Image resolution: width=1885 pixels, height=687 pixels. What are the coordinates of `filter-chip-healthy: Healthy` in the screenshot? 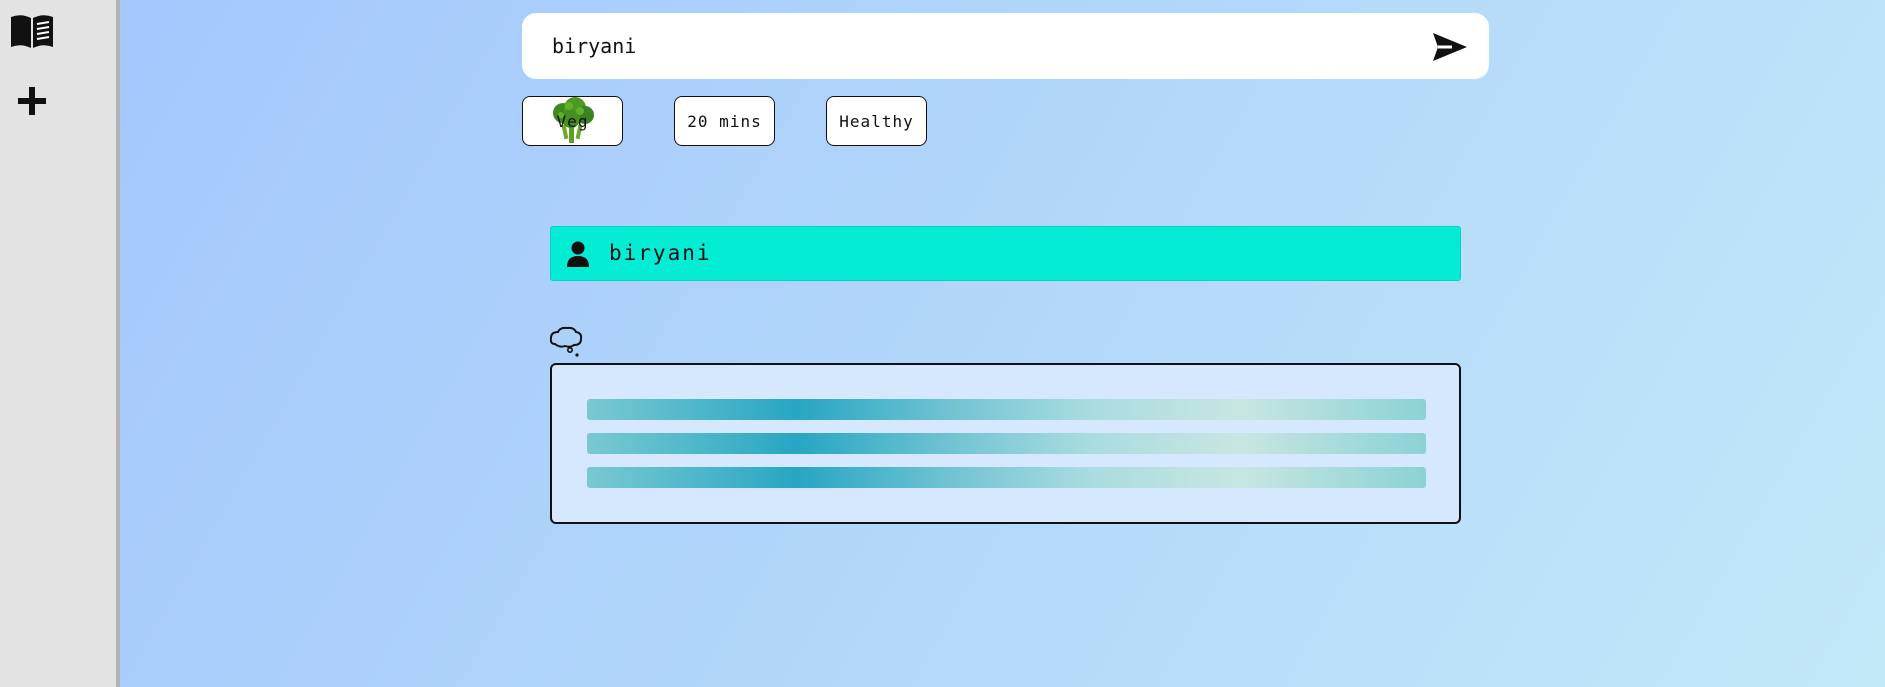 It's located at (876, 121).